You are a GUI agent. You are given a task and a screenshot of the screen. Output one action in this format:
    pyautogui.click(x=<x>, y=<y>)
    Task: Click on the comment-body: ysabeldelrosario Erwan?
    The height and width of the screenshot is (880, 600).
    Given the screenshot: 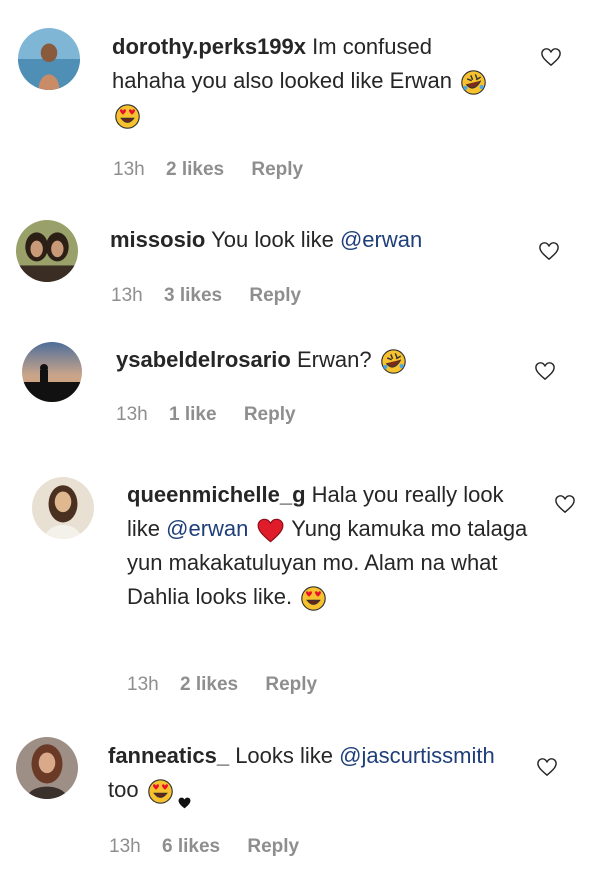 What is the action you would take?
    pyautogui.click(x=321, y=360)
    